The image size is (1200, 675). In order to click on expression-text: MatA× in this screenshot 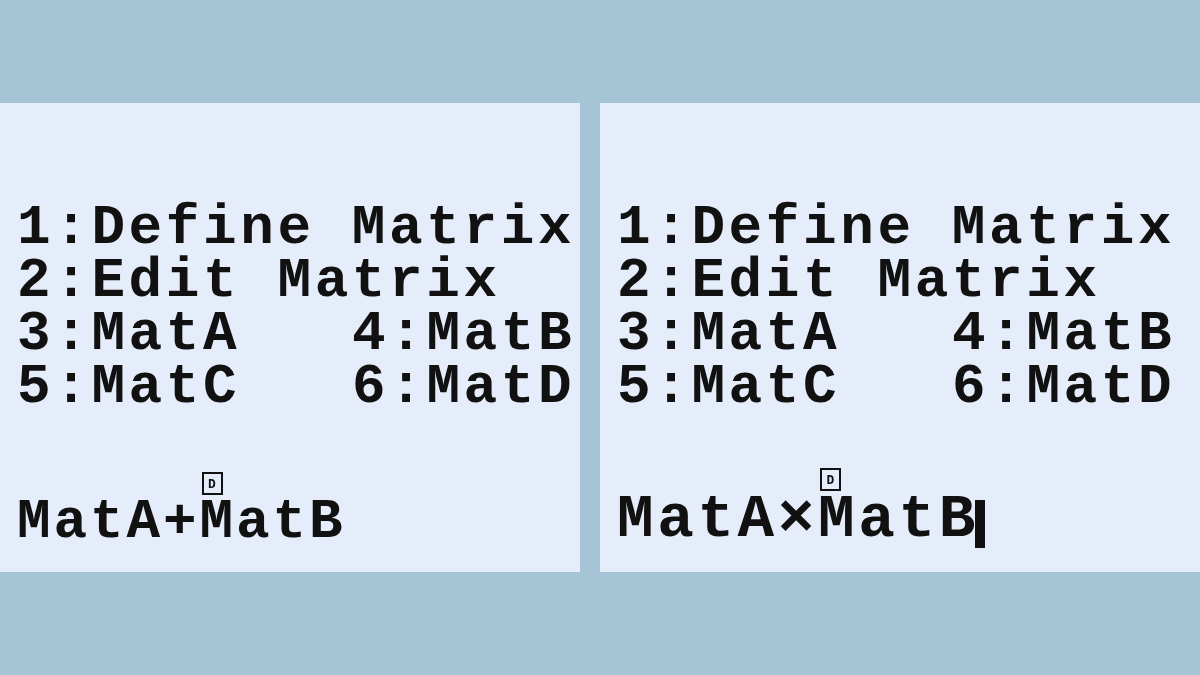, I will do `click(718, 519)`.